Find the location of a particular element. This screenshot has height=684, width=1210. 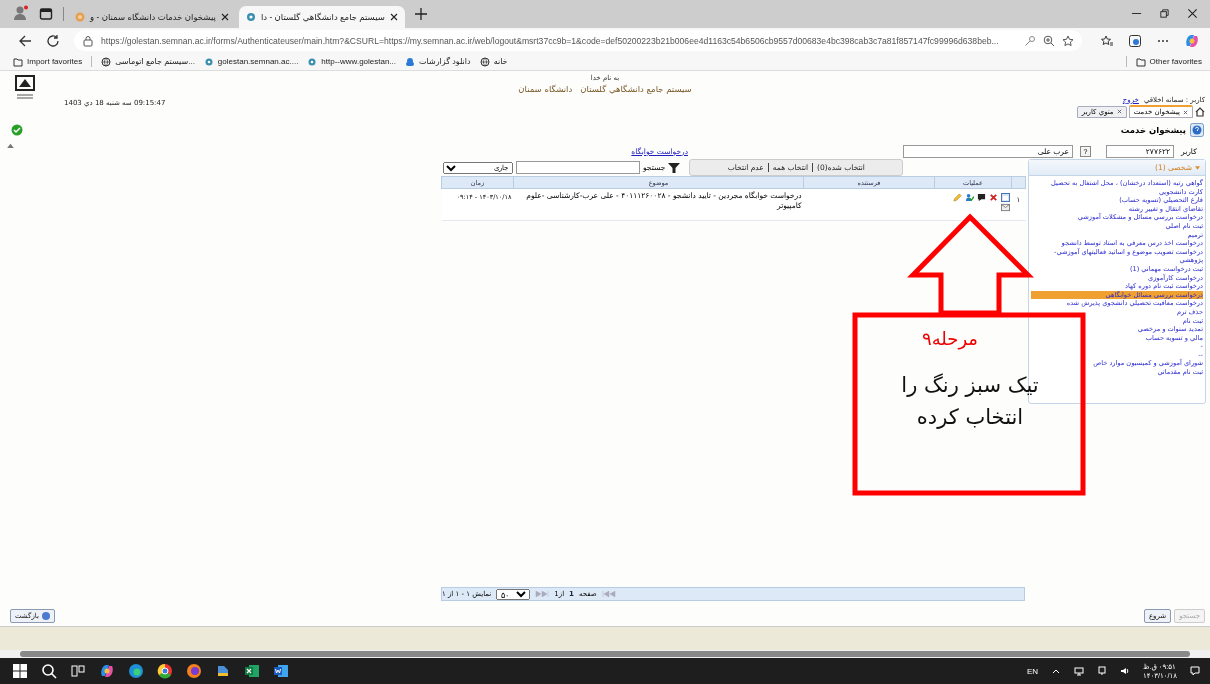

key-icon is located at coordinates (1030, 40).